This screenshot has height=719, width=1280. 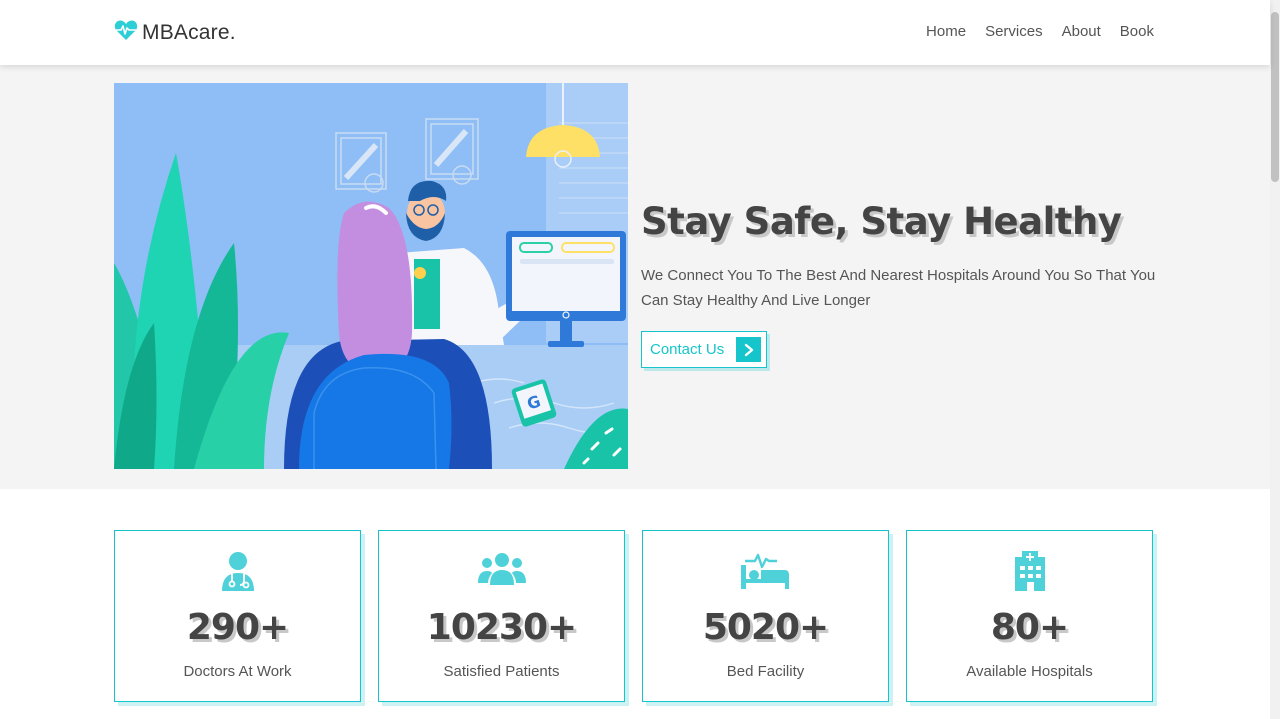 I want to click on bed-icon, so click(x=765, y=571).